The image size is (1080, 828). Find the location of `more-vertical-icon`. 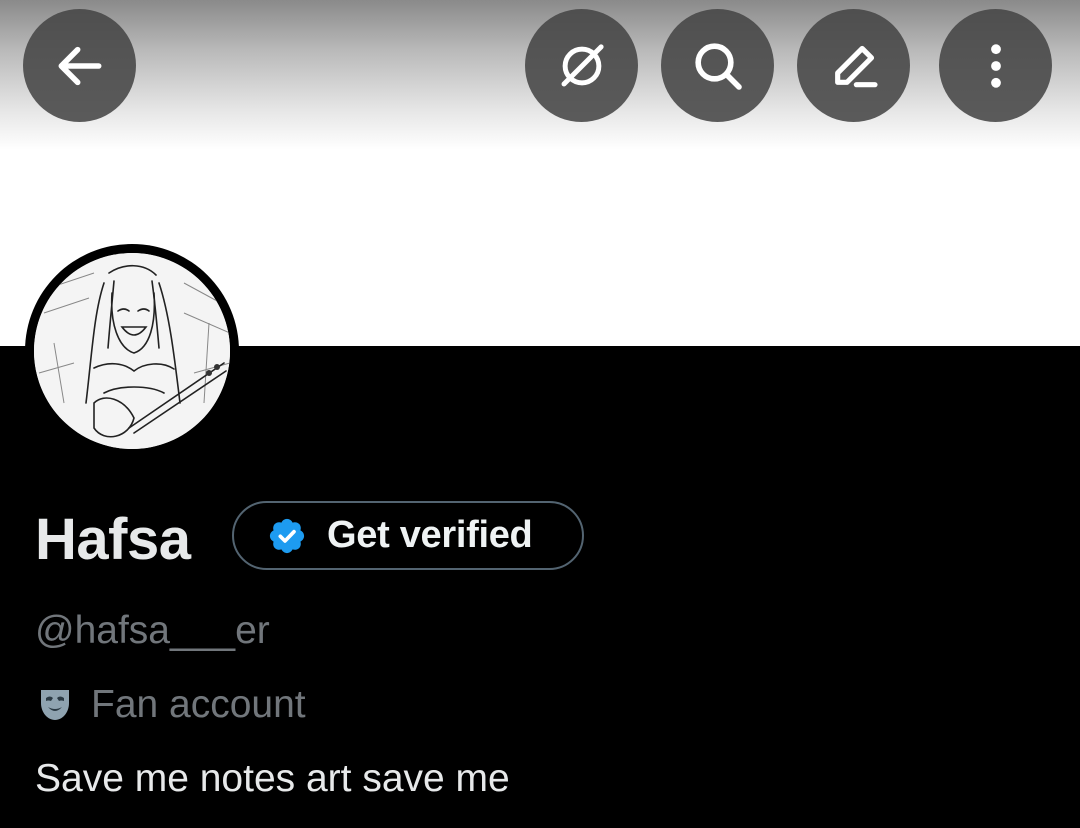

more-vertical-icon is located at coordinates (995, 65).